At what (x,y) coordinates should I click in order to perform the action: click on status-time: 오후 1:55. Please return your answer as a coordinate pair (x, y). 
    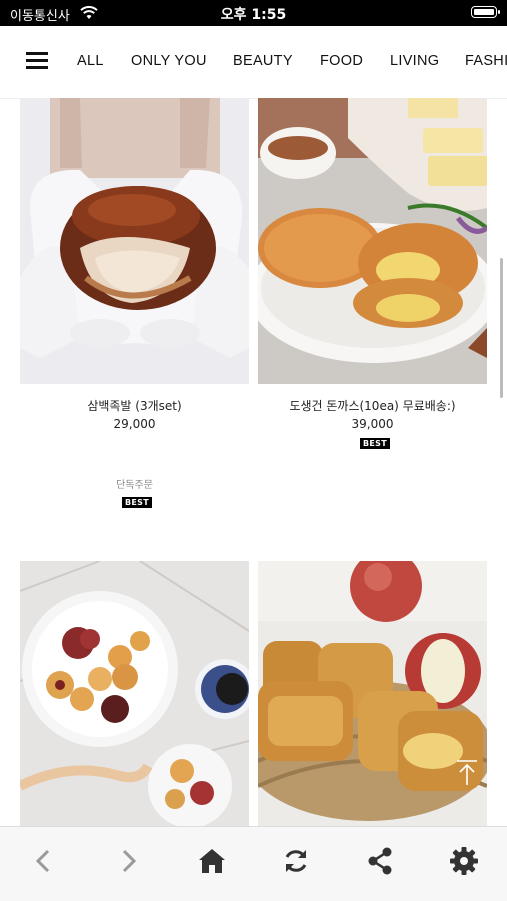
    Looking at the image, I should click on (253, 15).